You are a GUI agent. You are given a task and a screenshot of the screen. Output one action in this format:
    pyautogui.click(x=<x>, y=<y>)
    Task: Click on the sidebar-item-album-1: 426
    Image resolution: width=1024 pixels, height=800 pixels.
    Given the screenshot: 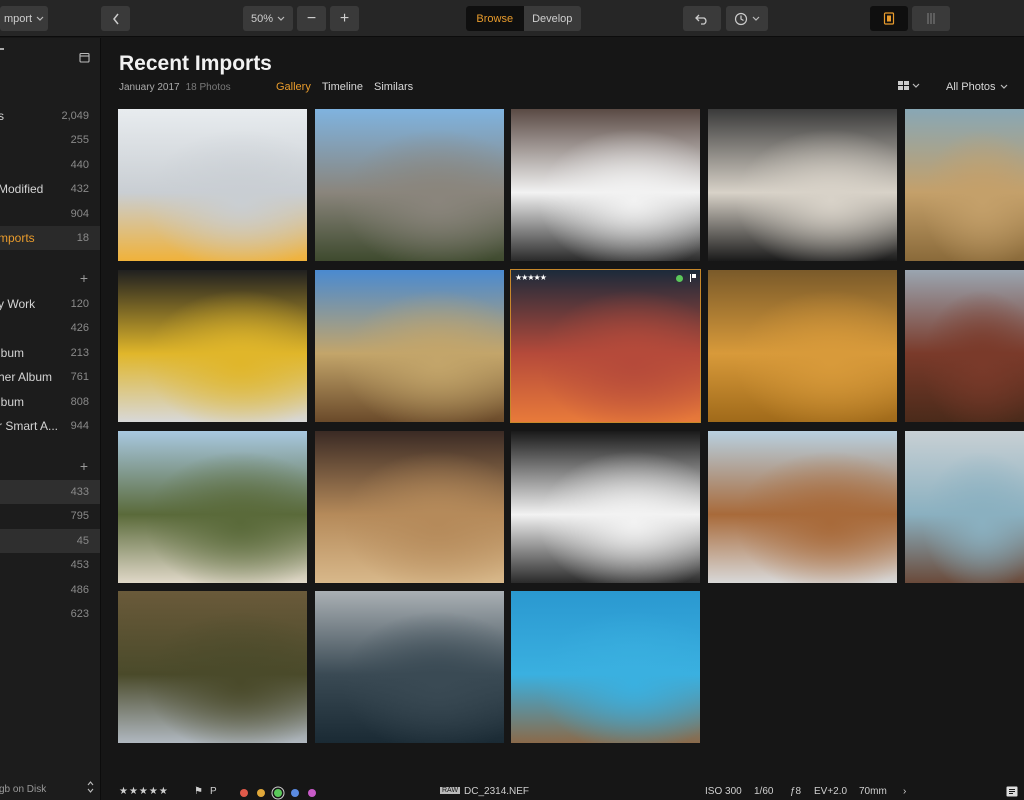 What is the action you would take?
    pyautogui.click(x=50, y=328)
    